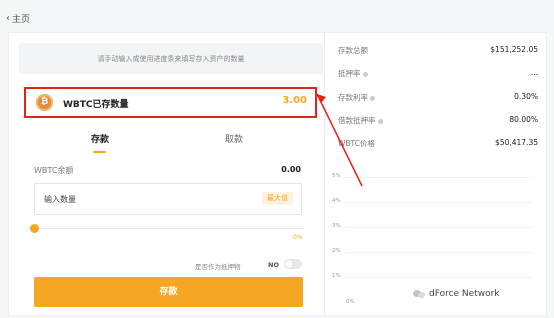 The height and width of the screenshot is (318, 554). What do you see at coordinates (291, 169) in the screenshot?
I see `balance-value: 0.00` at bounding box center [291, 169].